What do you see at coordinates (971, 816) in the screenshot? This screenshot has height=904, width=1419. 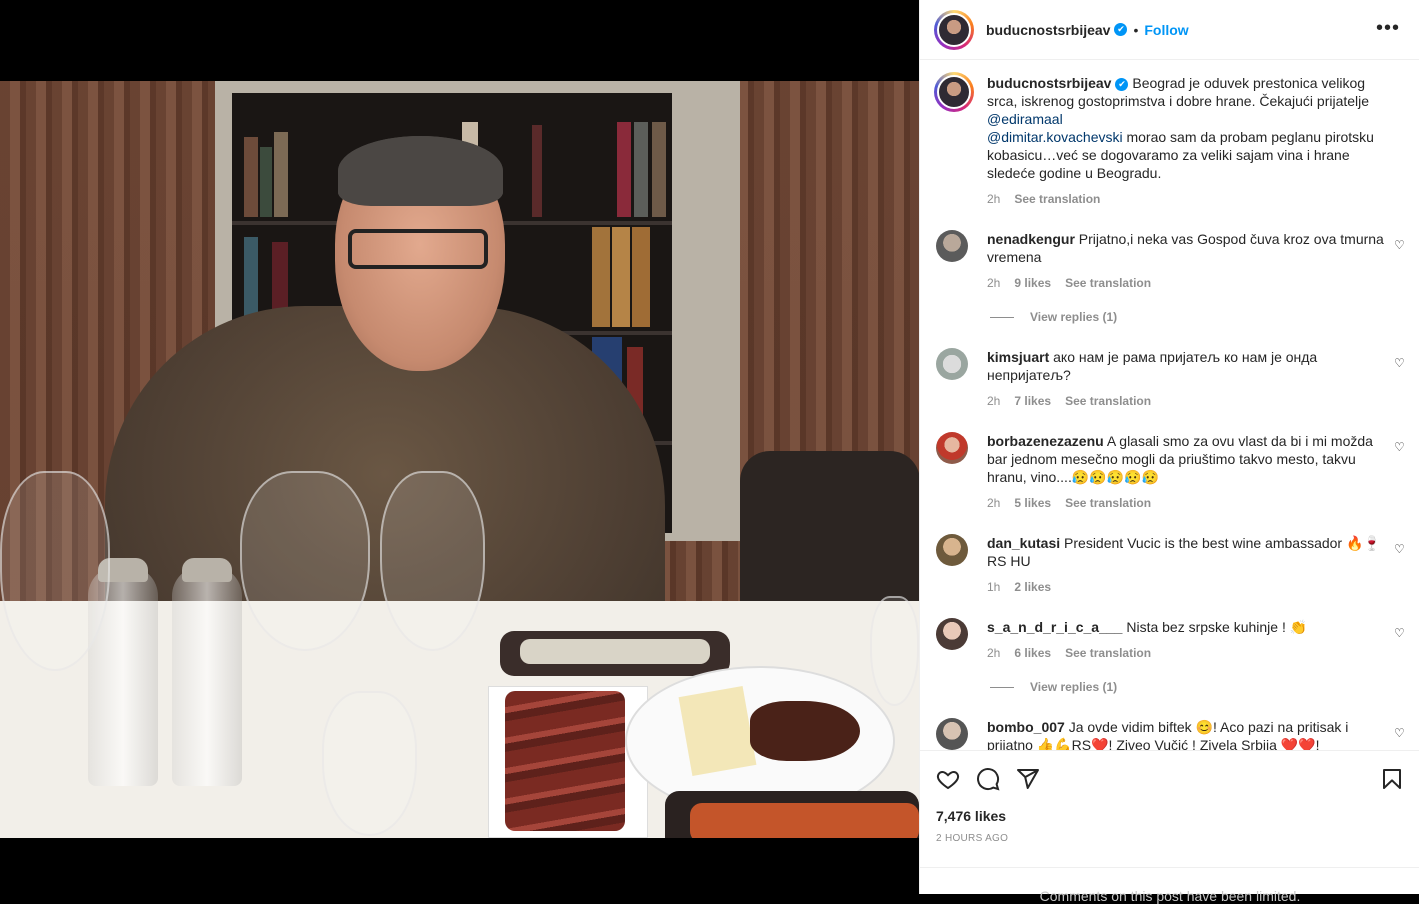 I see `likes-count: 7,476 likes` at bounding box center [971, 816].